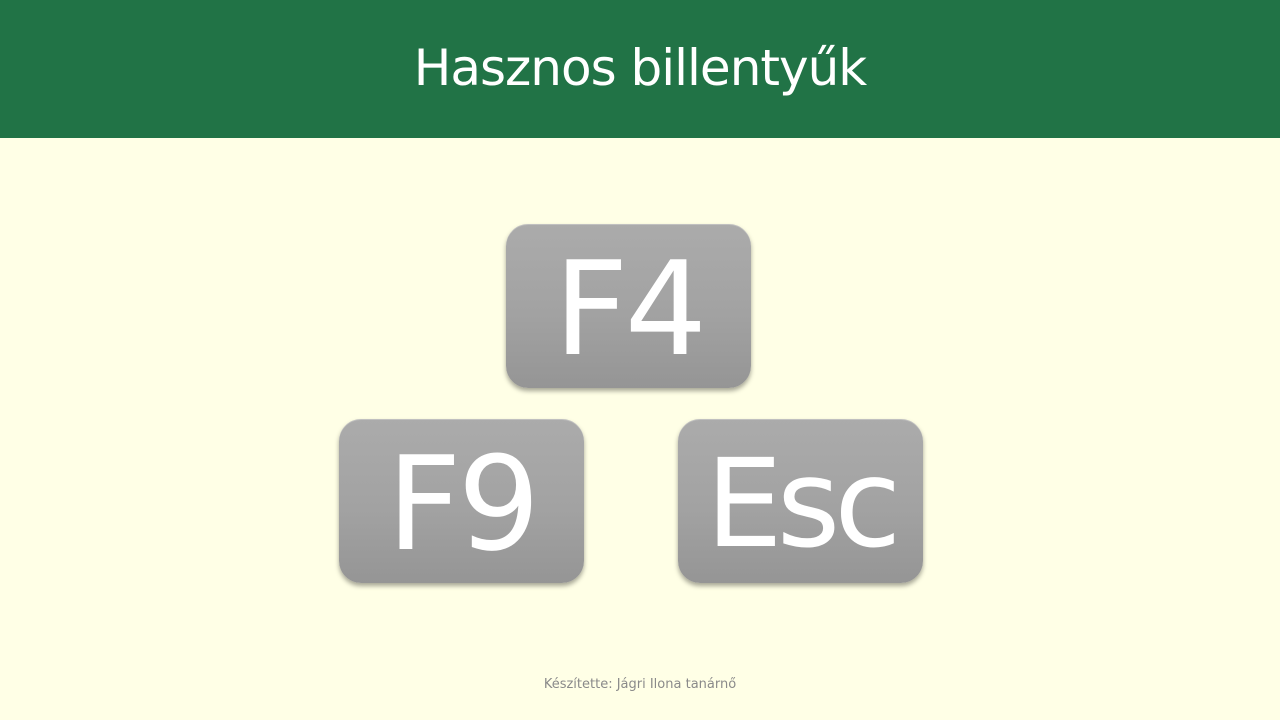 The height and width of the screenshot is (720, 1280). I want to click on author-credit: Készítette: Jágri Ilona tanárnő, so click(640, 684).